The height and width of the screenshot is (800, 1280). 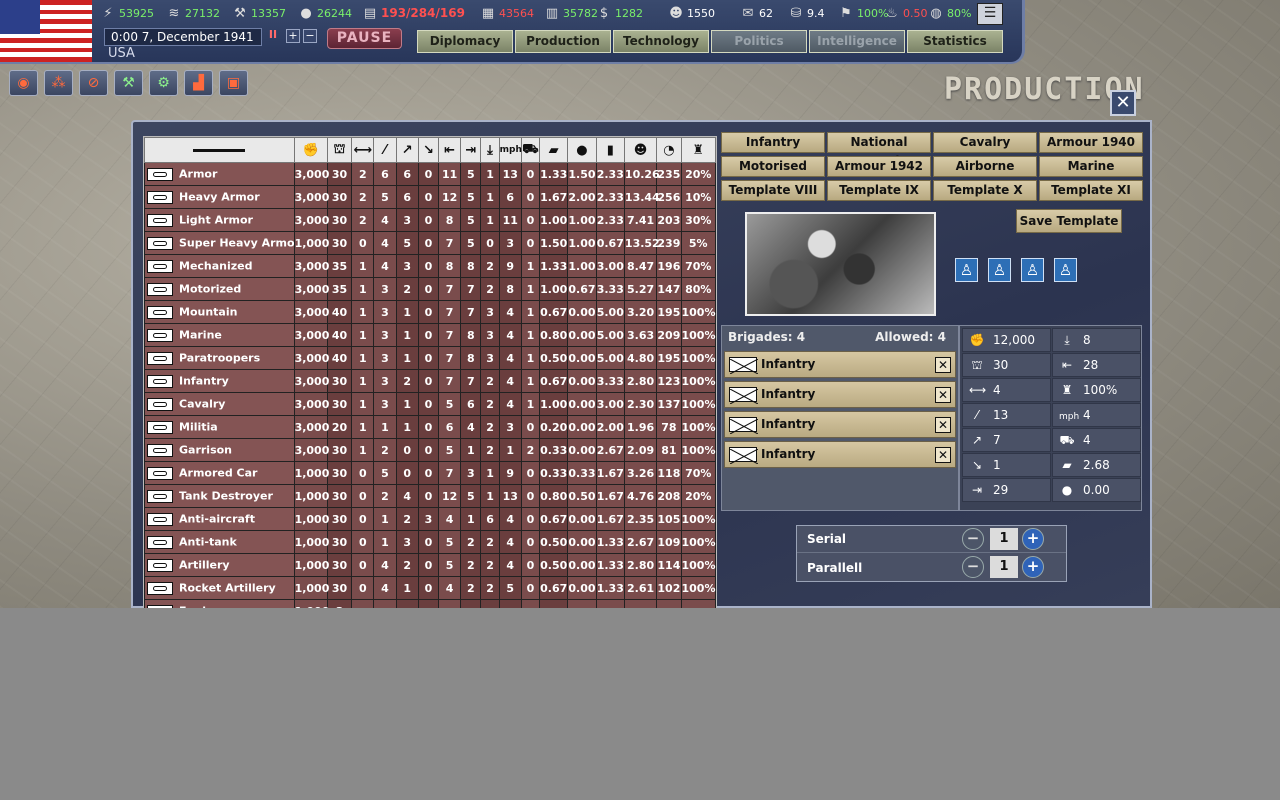 I want to click on resource-supplies: ▦ 43564, so click(x=507, y=13).